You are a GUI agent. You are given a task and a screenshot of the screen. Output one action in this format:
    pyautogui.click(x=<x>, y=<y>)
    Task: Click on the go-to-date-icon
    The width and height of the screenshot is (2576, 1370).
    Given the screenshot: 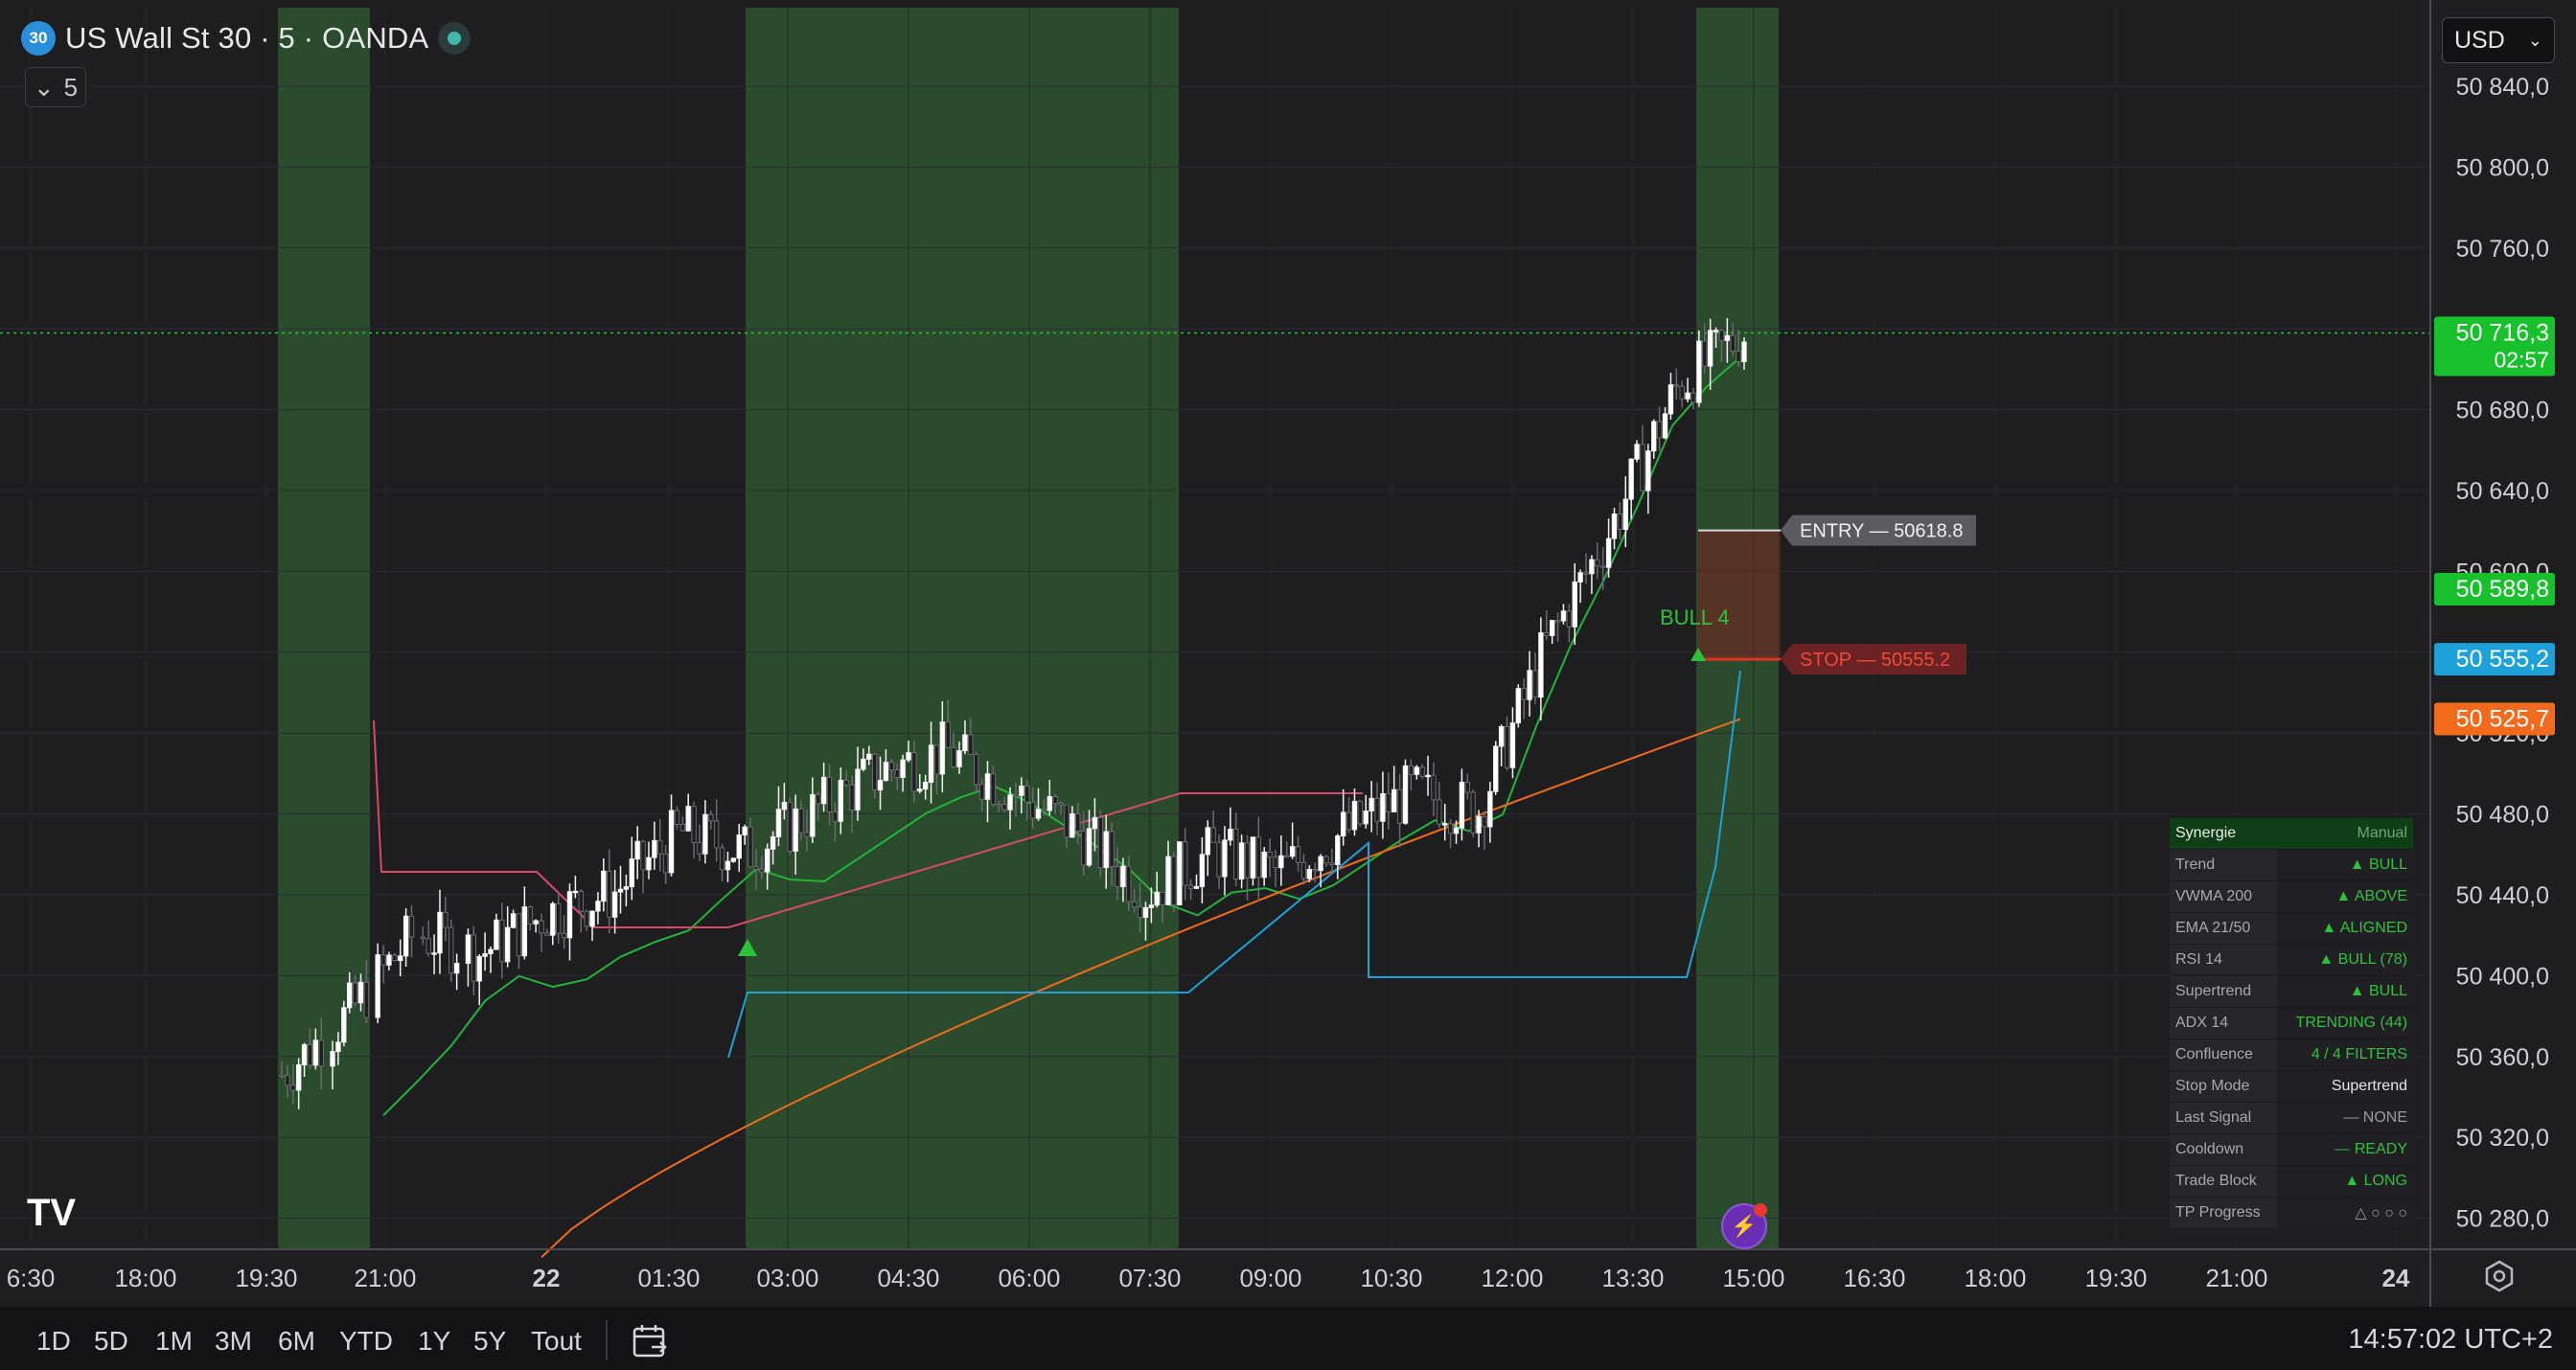 What is the action you would take?
    pyautogui.click(x=650, y=1341)
    